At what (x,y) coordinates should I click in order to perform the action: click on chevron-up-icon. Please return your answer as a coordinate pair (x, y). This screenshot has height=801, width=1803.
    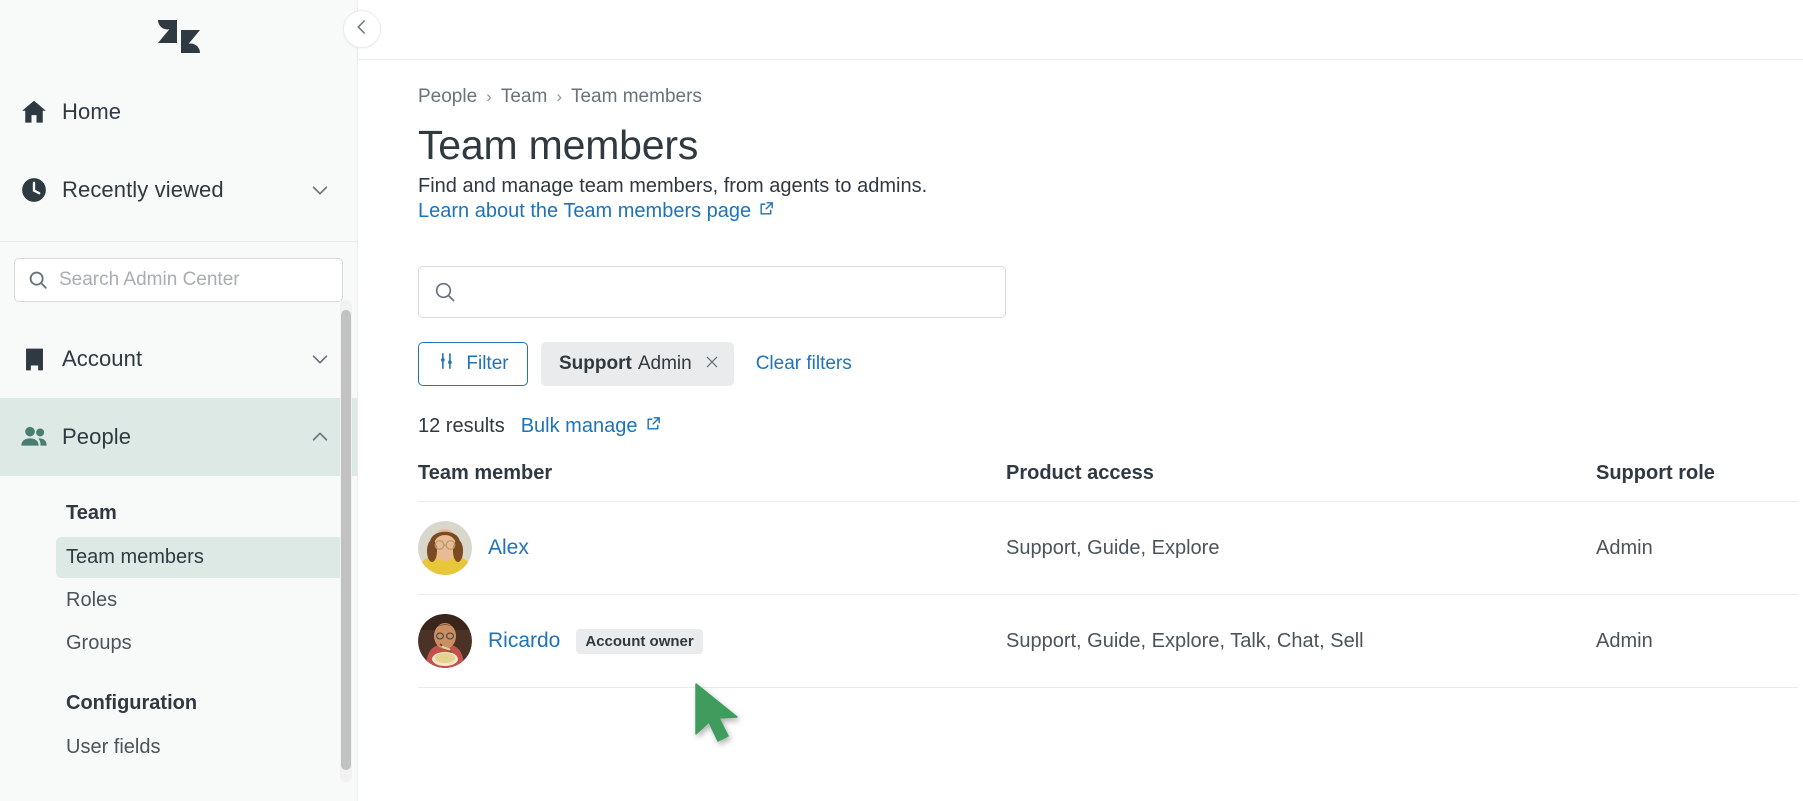
    Looking at the image, I should click on (320, 437).